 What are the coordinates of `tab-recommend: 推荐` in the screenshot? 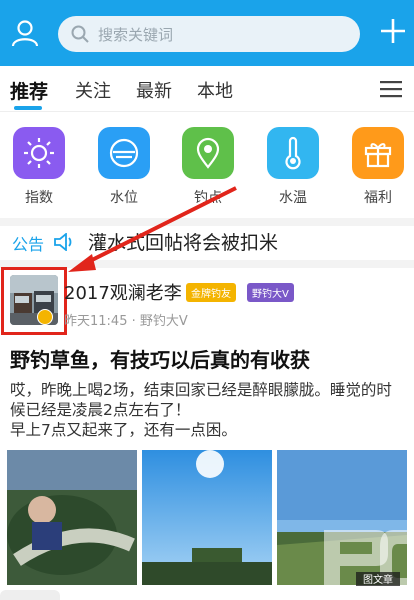 It's located at (29, 90).